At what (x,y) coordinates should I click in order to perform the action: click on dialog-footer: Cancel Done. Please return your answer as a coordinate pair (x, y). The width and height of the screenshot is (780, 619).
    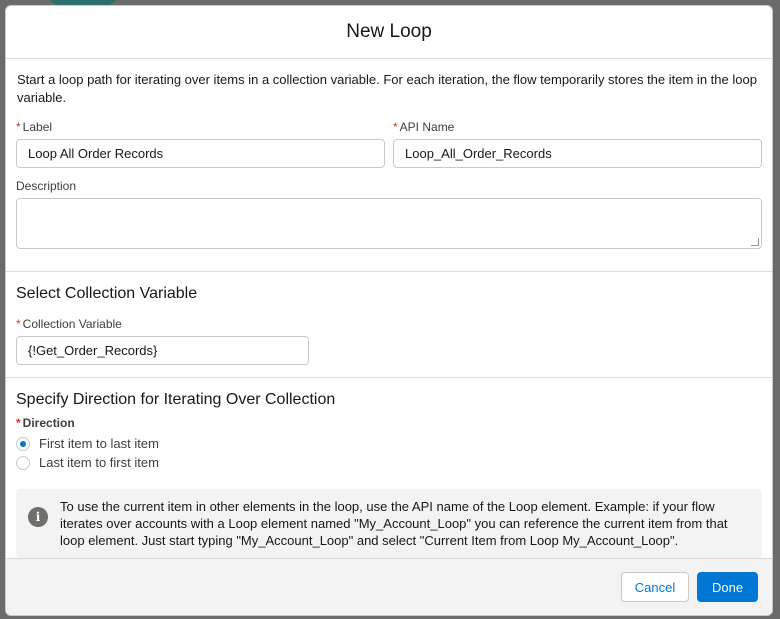
    Looking at the image, I should click on (389, 586).